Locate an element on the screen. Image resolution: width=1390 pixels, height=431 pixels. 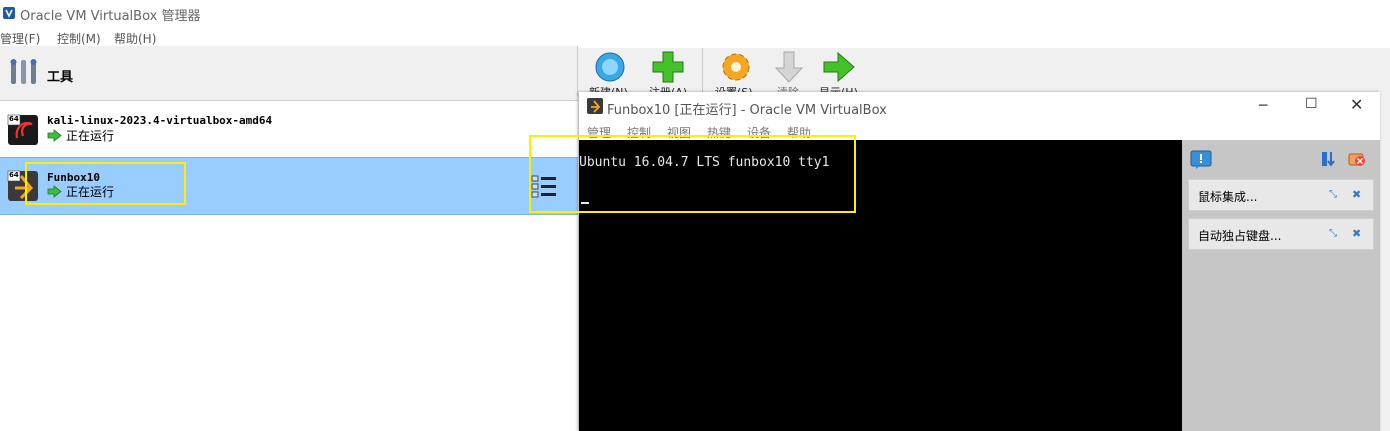
add-button: 注册(A) is located at coordinates (669, 73).